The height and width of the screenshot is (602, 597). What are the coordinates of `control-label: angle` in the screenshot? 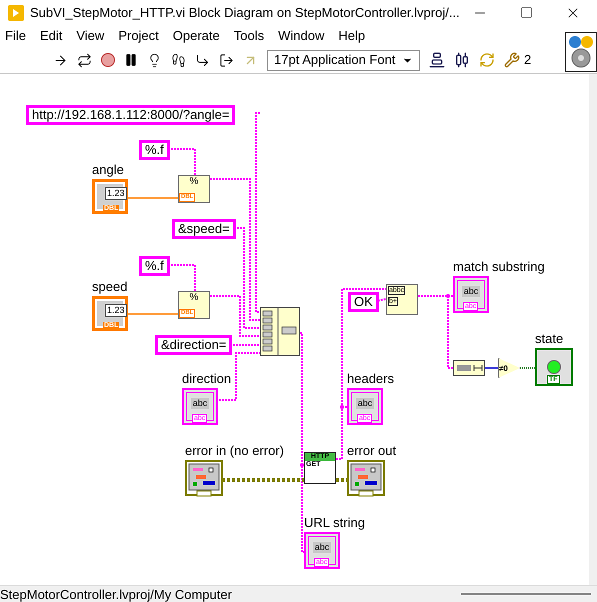 It's located at (108, 169).